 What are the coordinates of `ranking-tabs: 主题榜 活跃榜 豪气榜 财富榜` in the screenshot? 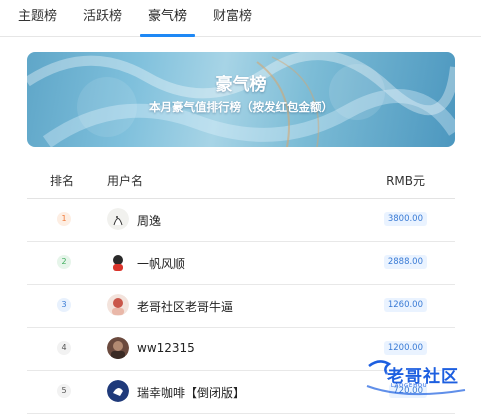 It's located at (240, 18).